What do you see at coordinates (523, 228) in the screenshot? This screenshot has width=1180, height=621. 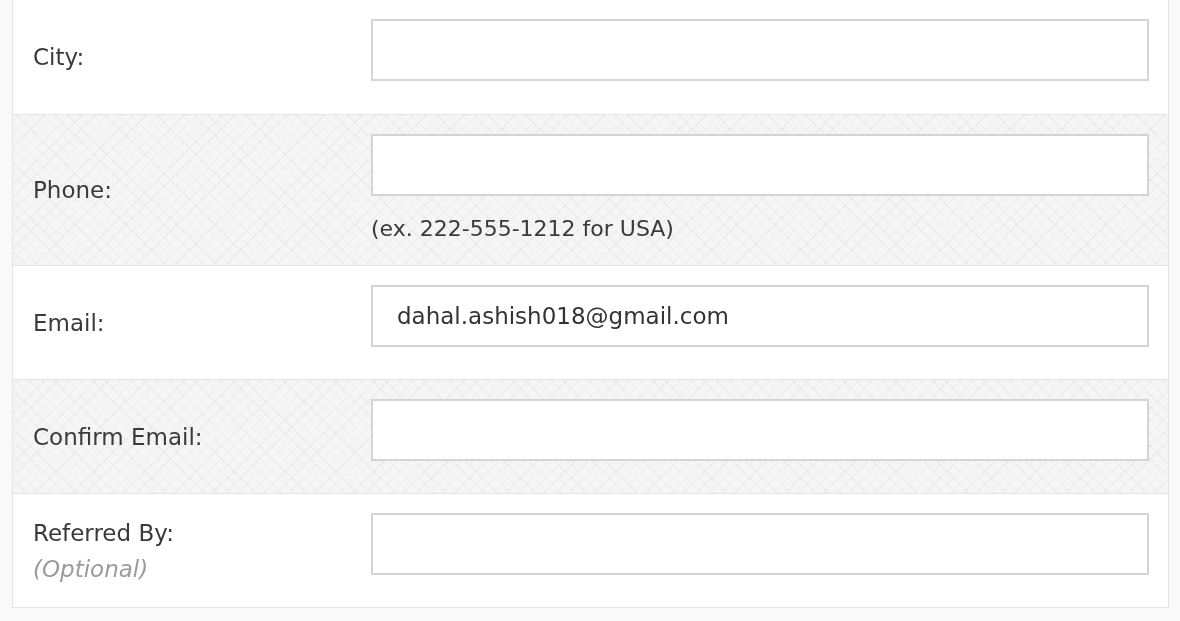 I see `field-hint: (ex. 222-555-1212 for USA)` at bounding box center [523, 228].